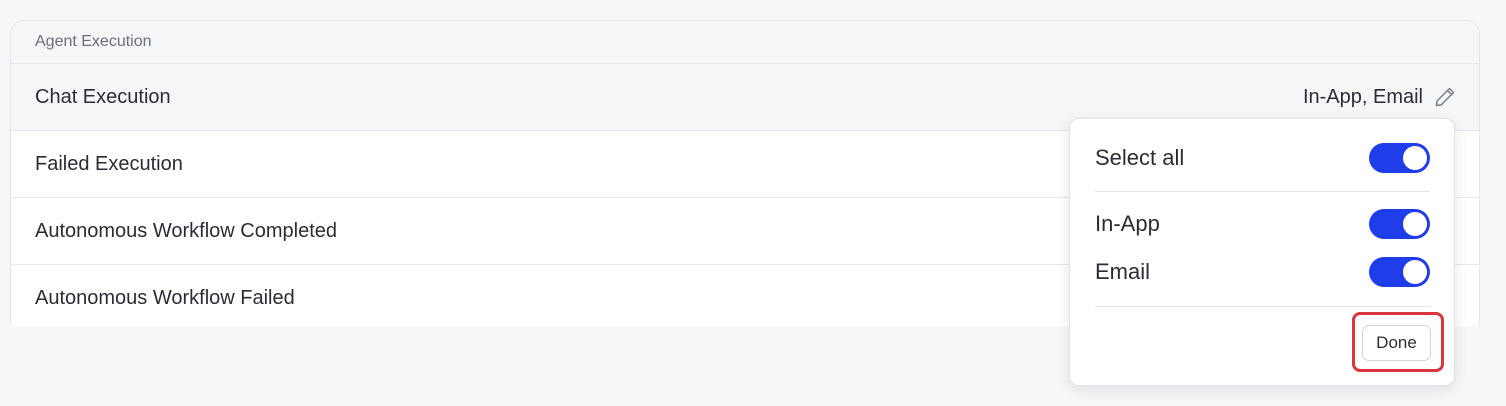  What do you see at coordinates (1262, 158) in the screenshot?
I see `select-all-row: Select all` at bounding box center [1262, 158].